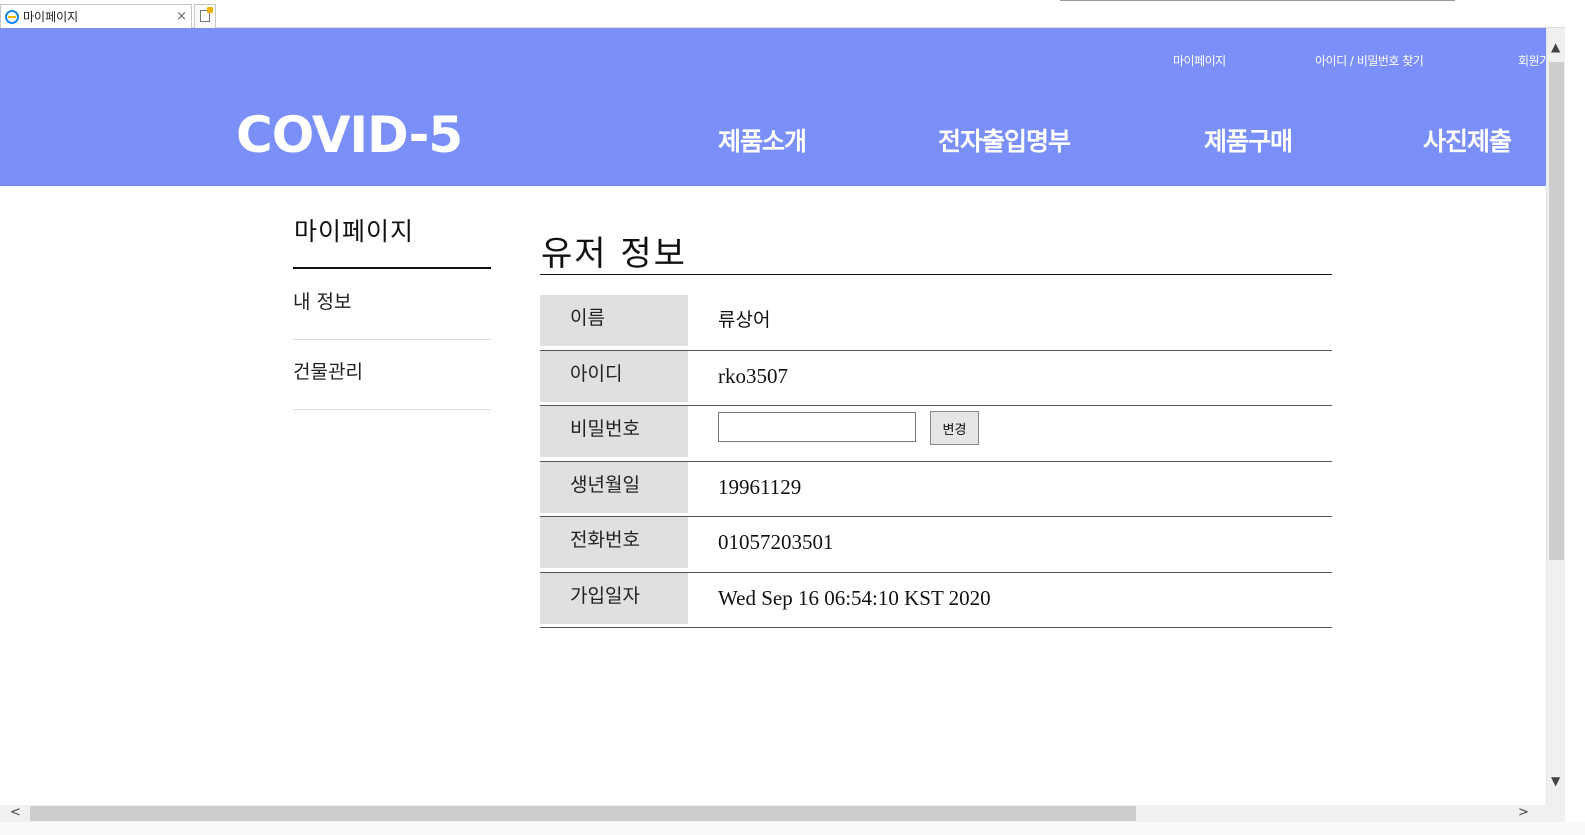 The width and height of the screenshot is (1585, 835). What do you see at coordinates (614, 598) in the screenshot?
I see `row-label: 가입일자` at bounding box center [614, 598].